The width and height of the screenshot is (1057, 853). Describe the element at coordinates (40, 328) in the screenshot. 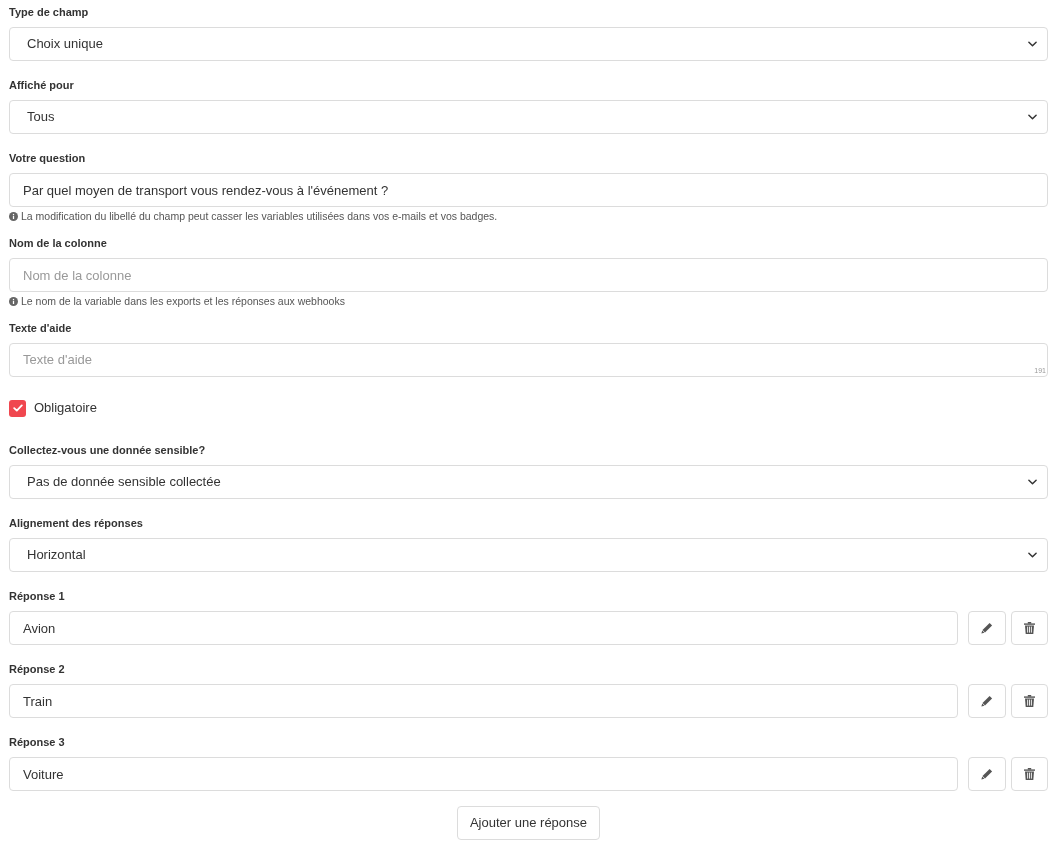

I see `field-label: Texte d'aide` at that location.